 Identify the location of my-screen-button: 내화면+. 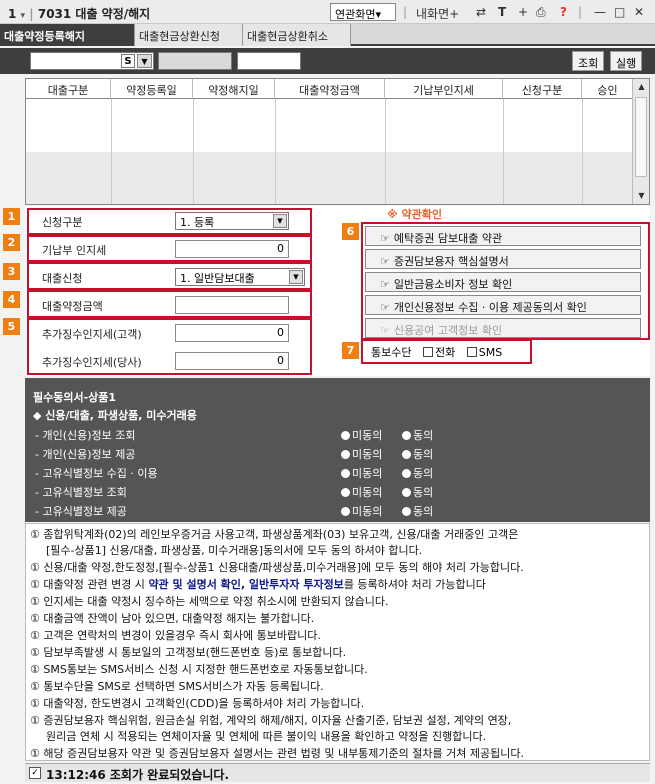
(437, 13).